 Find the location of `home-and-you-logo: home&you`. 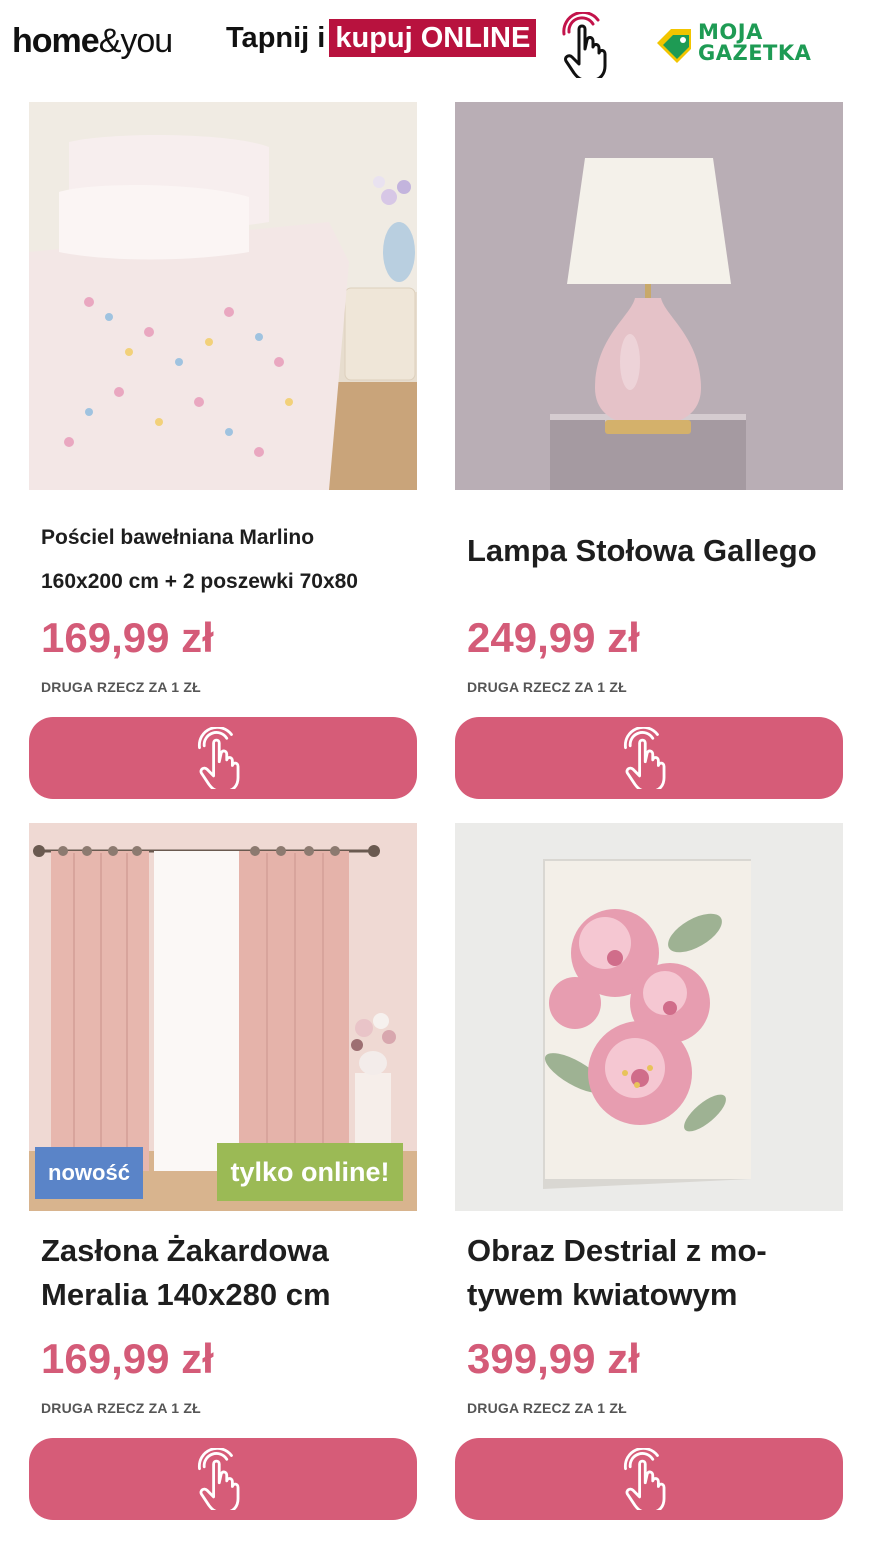

home-and-you-logo: home&you is located at coordinates (92, 41).